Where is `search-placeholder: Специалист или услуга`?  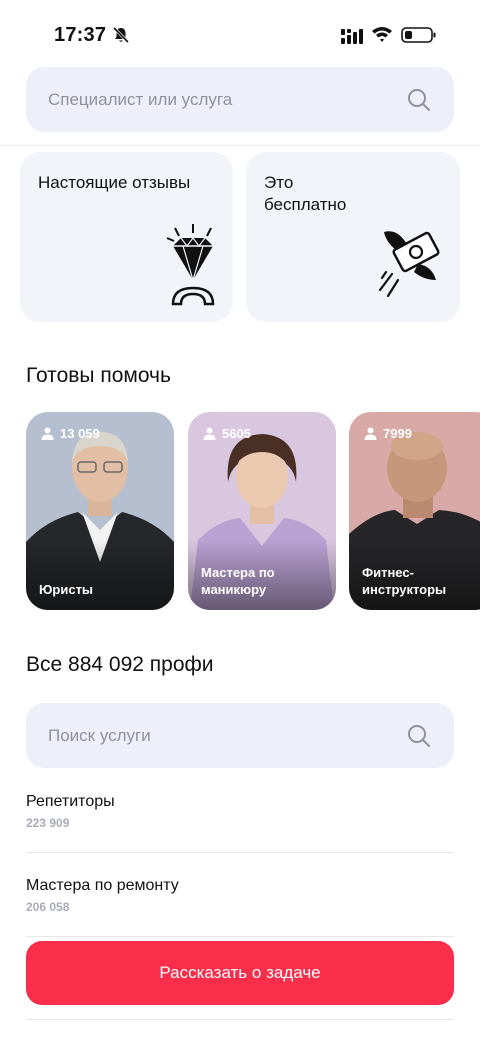 search-placeholder: Специалист или услуга is located at coordinates (140, 99).